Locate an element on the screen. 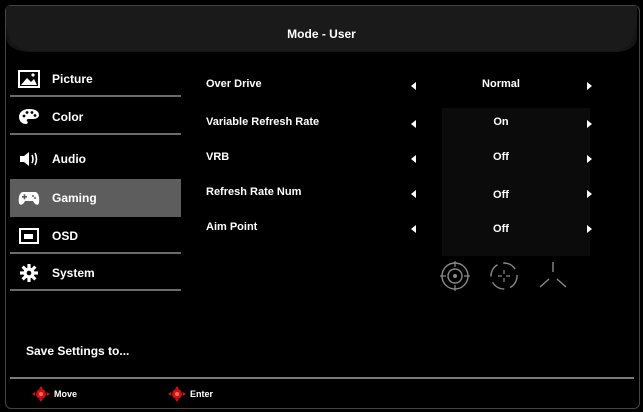  sidebar-item-gaming: Gaming is located at coordinates (95, 198).